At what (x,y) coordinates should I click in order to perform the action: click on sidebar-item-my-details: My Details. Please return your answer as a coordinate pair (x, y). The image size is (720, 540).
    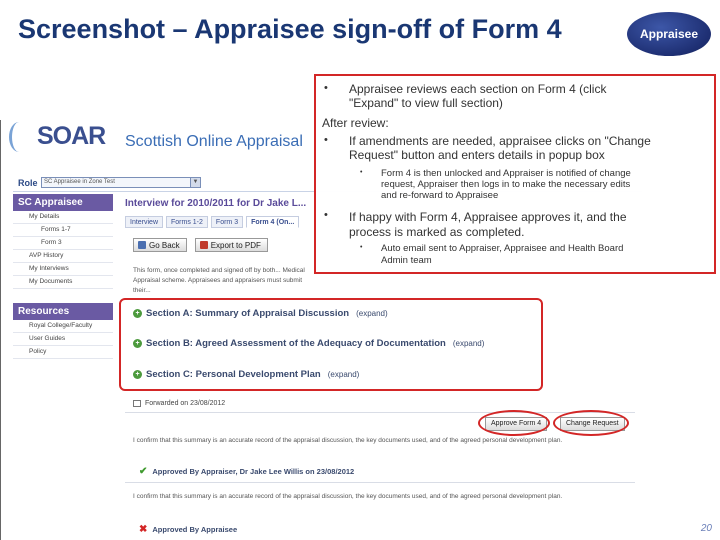
    Looking at the image, I should click on (63, 217).